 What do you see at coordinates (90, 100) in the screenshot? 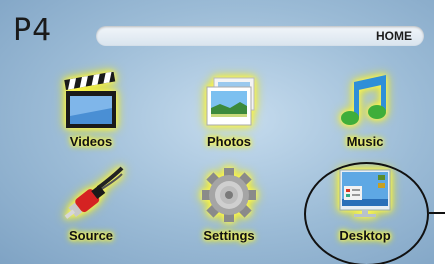
I see `clapperboard-icon` at bounding box center [90, 100].